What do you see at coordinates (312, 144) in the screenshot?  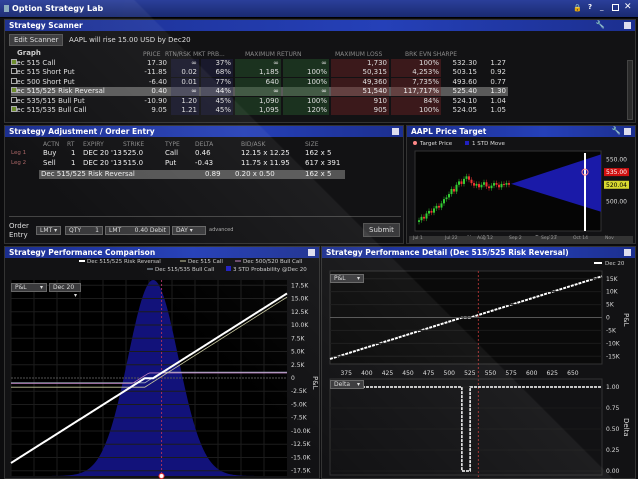 I see `column-header: SIZE` at bounding box center [312, 144].